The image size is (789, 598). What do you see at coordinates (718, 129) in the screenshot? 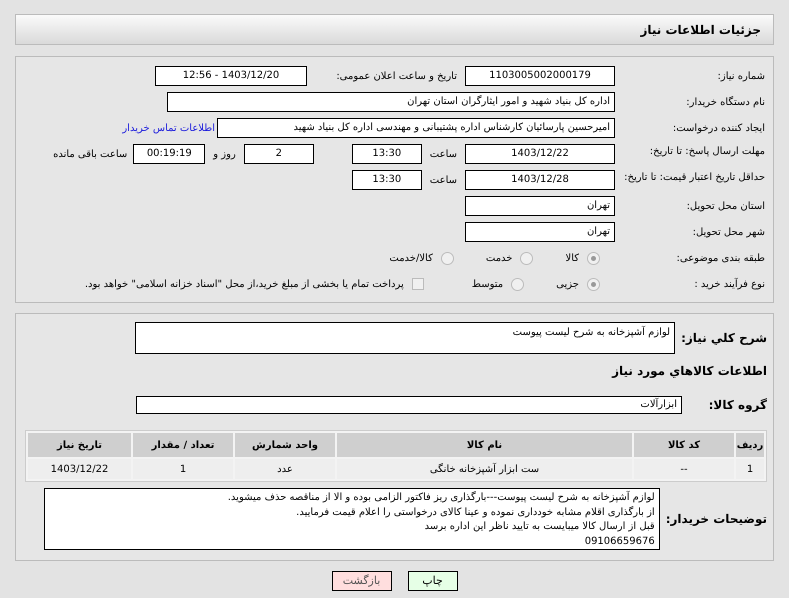
I see `field-label: ایجاد کننده درخواست:` at bounding box center [718, 129].